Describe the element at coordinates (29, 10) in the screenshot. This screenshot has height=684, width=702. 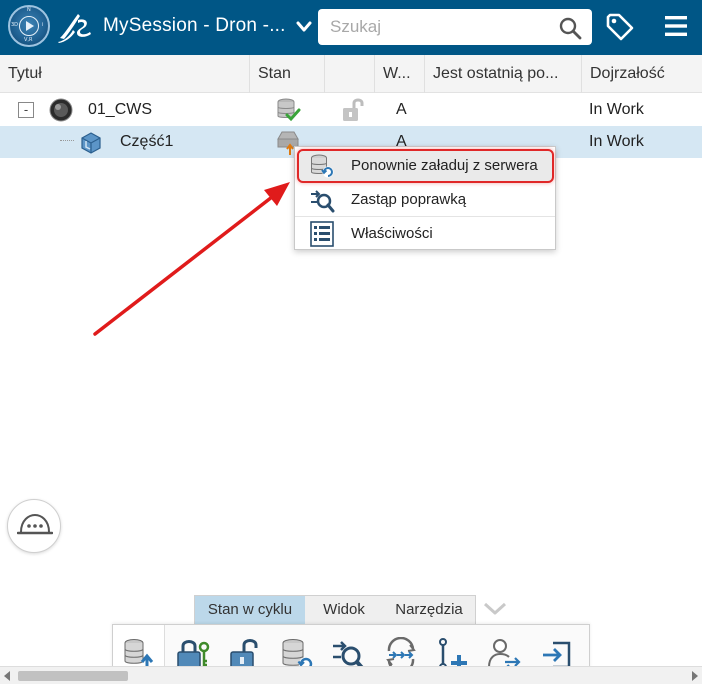
I see `compass-letter-top: N` at that location.